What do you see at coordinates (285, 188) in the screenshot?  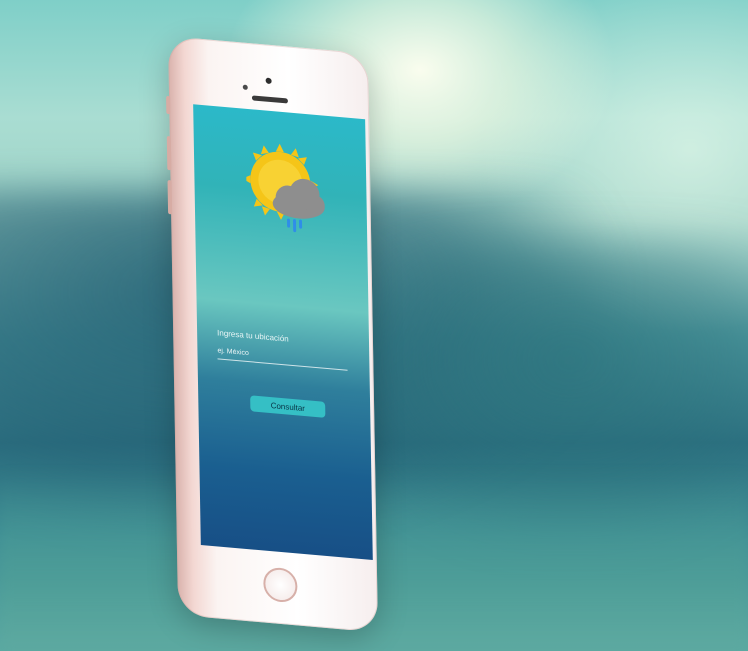 I see `sun-cloud-rain-icon` at bounding box center [285, 188].